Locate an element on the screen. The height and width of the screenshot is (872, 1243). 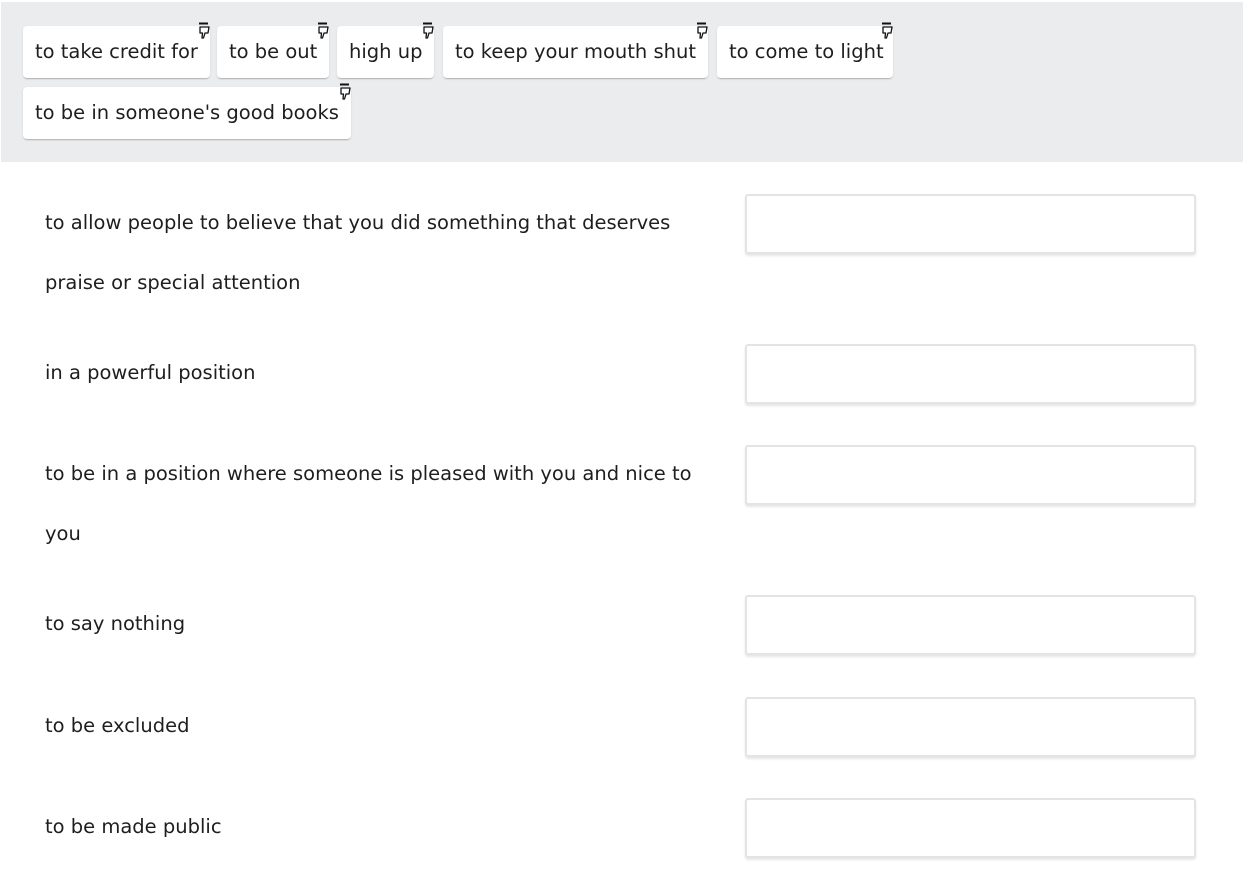
chip-label: high up is located at coordinates (386, 51).